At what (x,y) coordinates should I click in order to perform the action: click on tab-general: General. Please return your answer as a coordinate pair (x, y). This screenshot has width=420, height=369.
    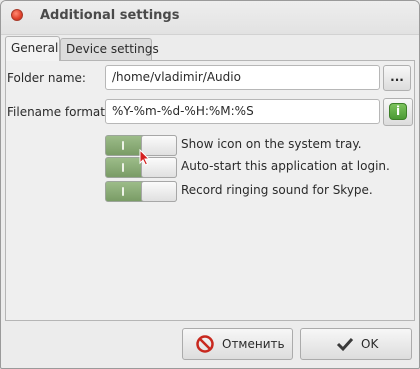
    Looking at the image, I should click on (32, 48).